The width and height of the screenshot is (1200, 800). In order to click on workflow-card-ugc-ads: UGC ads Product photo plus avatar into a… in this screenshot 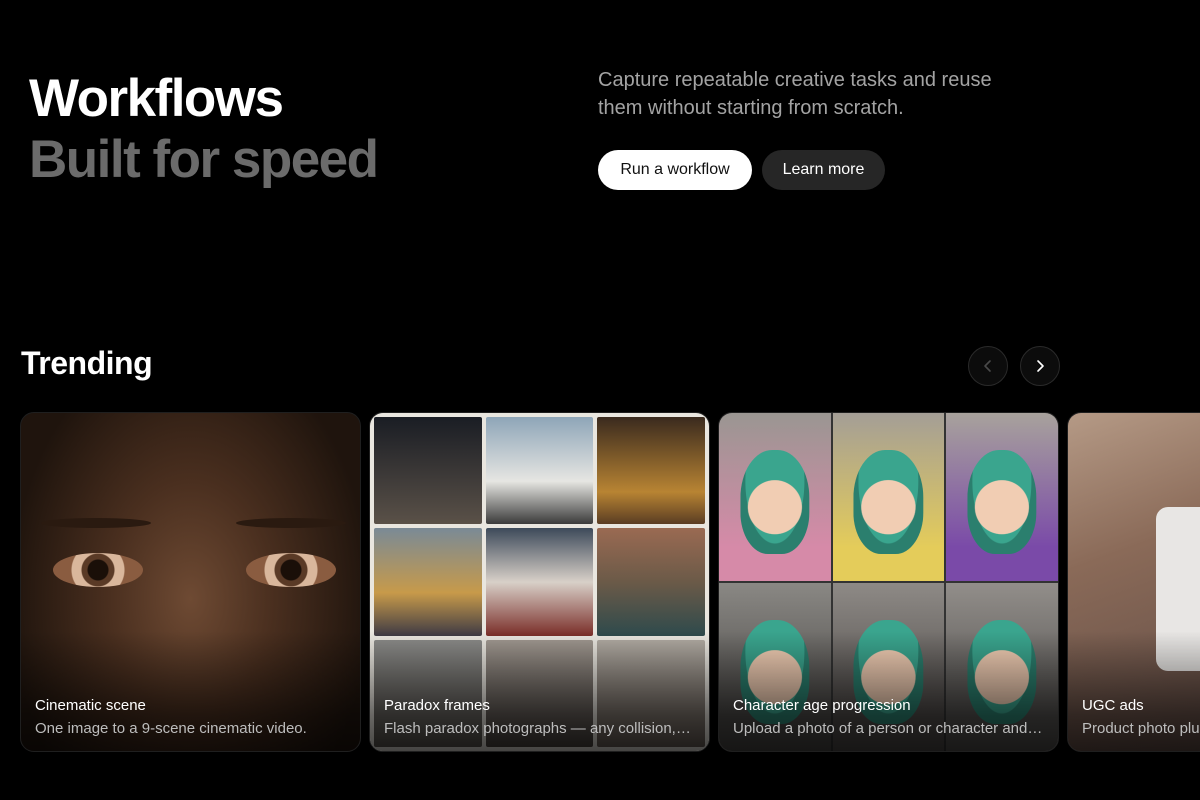, I will do `click(1133, 582)`.